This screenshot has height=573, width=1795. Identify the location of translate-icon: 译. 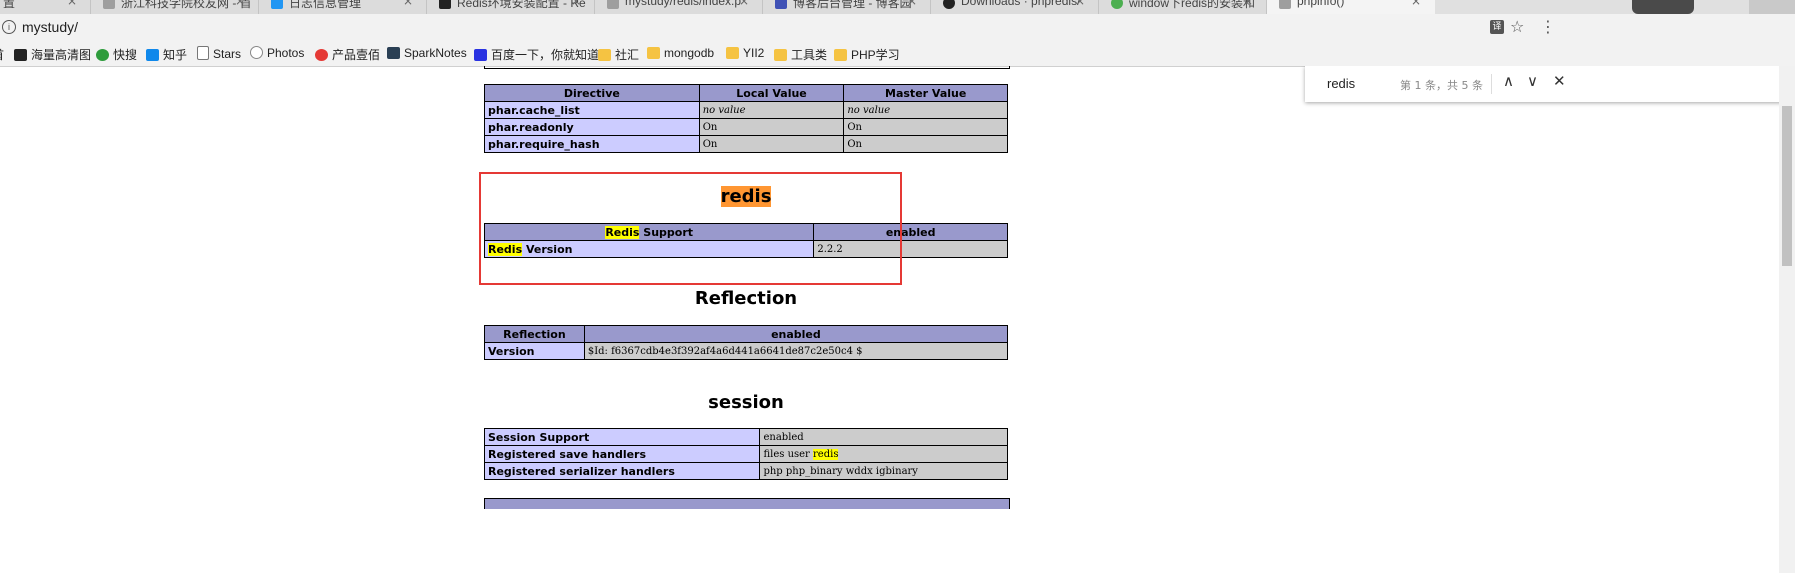
(1497, 27).